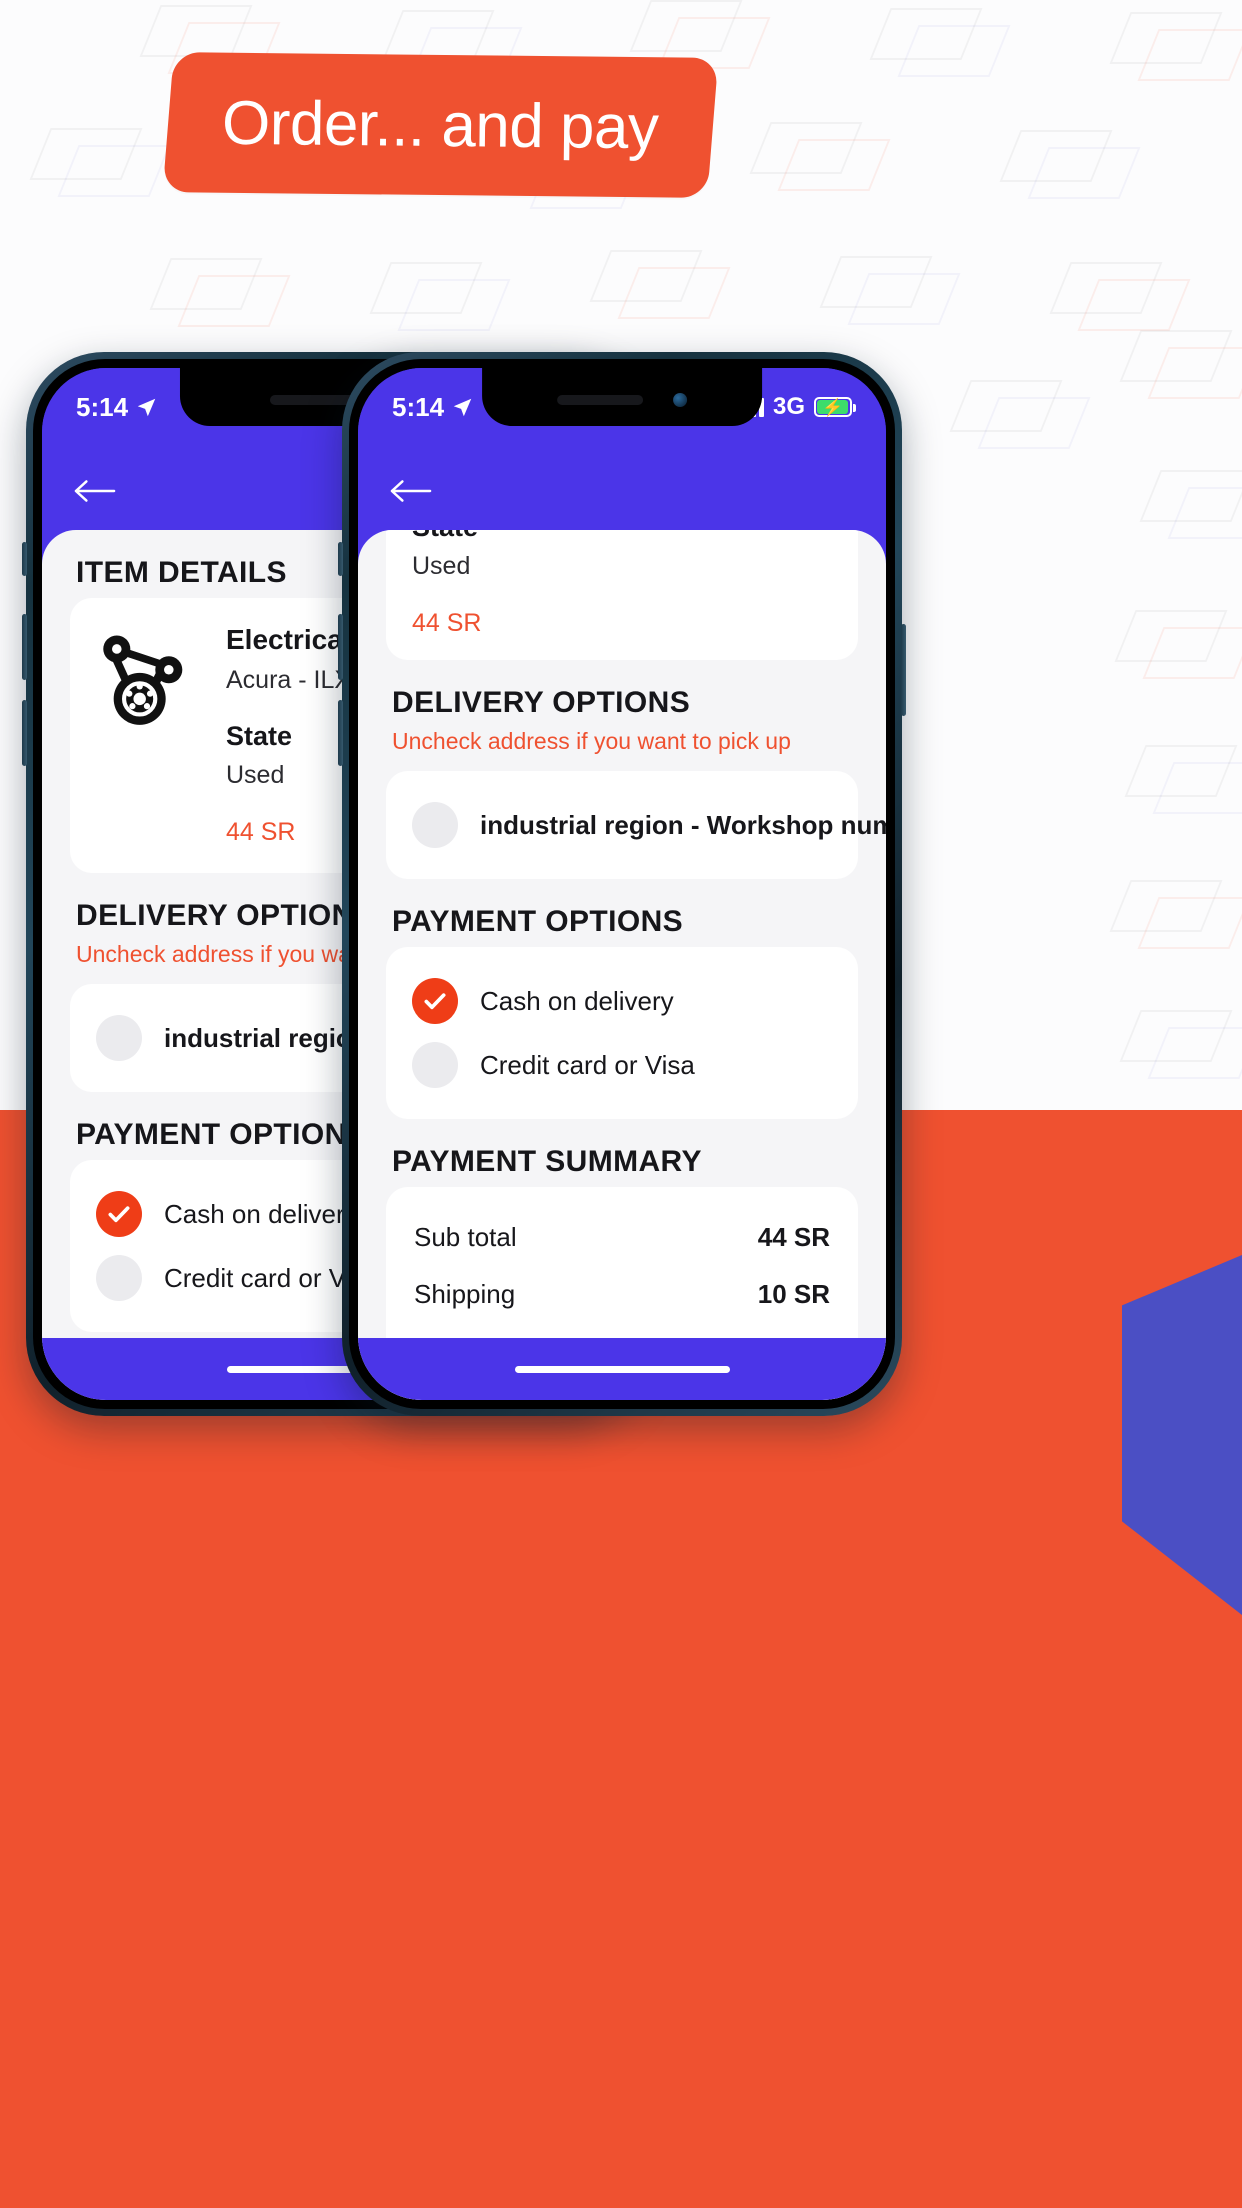 Image resolution: width=1242 pixels, height=2208 pixels. What do you see at coordinates (541, 702) in the screenshot?
I see `delivery-options-heading: DELIVERY OPTIONS` at bounding box center [541, 702].